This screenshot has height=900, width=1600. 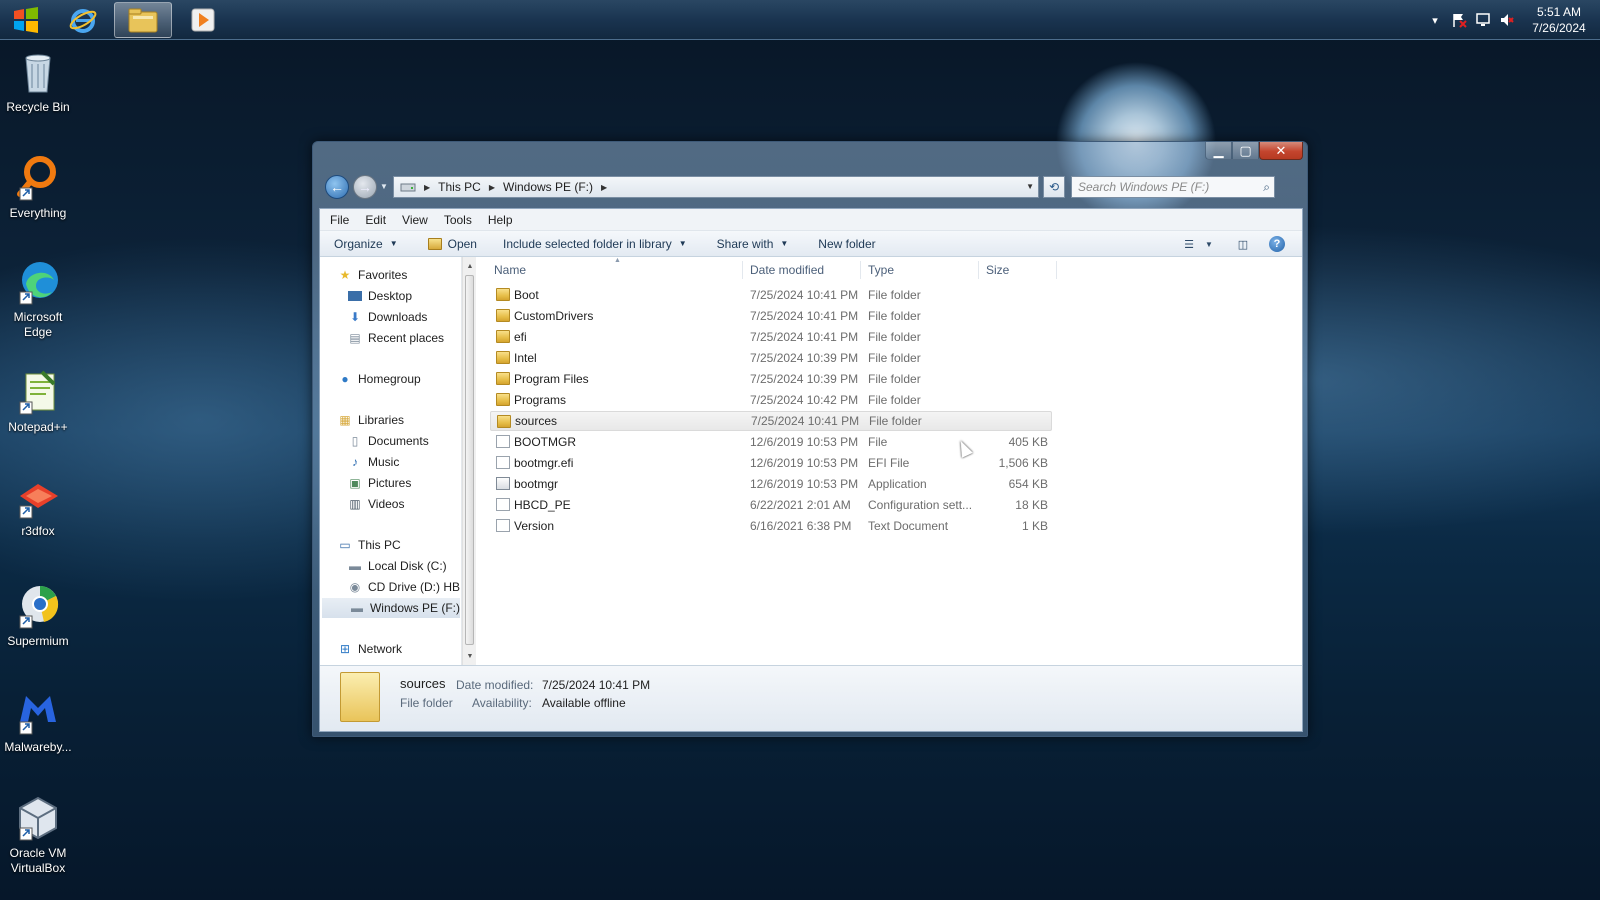 What do you see at coordinates (371, 420) in the screenshot?
I see `nav-libraries: ▦ Libraries` at bounding box center [371, 420].